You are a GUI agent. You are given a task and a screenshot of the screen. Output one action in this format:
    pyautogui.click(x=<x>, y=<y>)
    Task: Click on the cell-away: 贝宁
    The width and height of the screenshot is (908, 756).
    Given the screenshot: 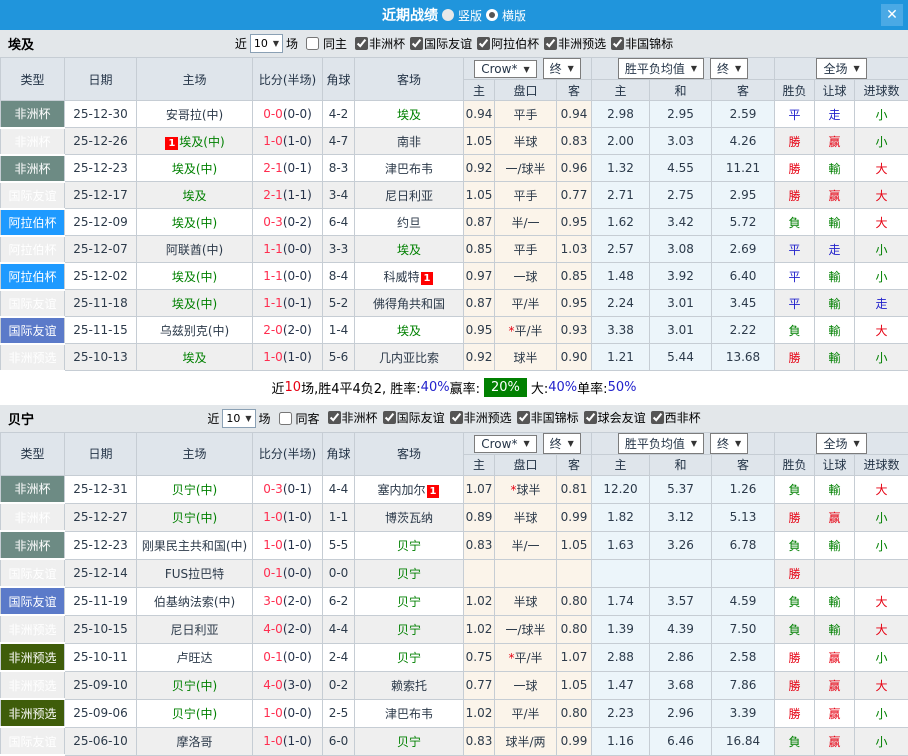 What is the action you would take?
    pyautogui.click(x=409, y=657)
    